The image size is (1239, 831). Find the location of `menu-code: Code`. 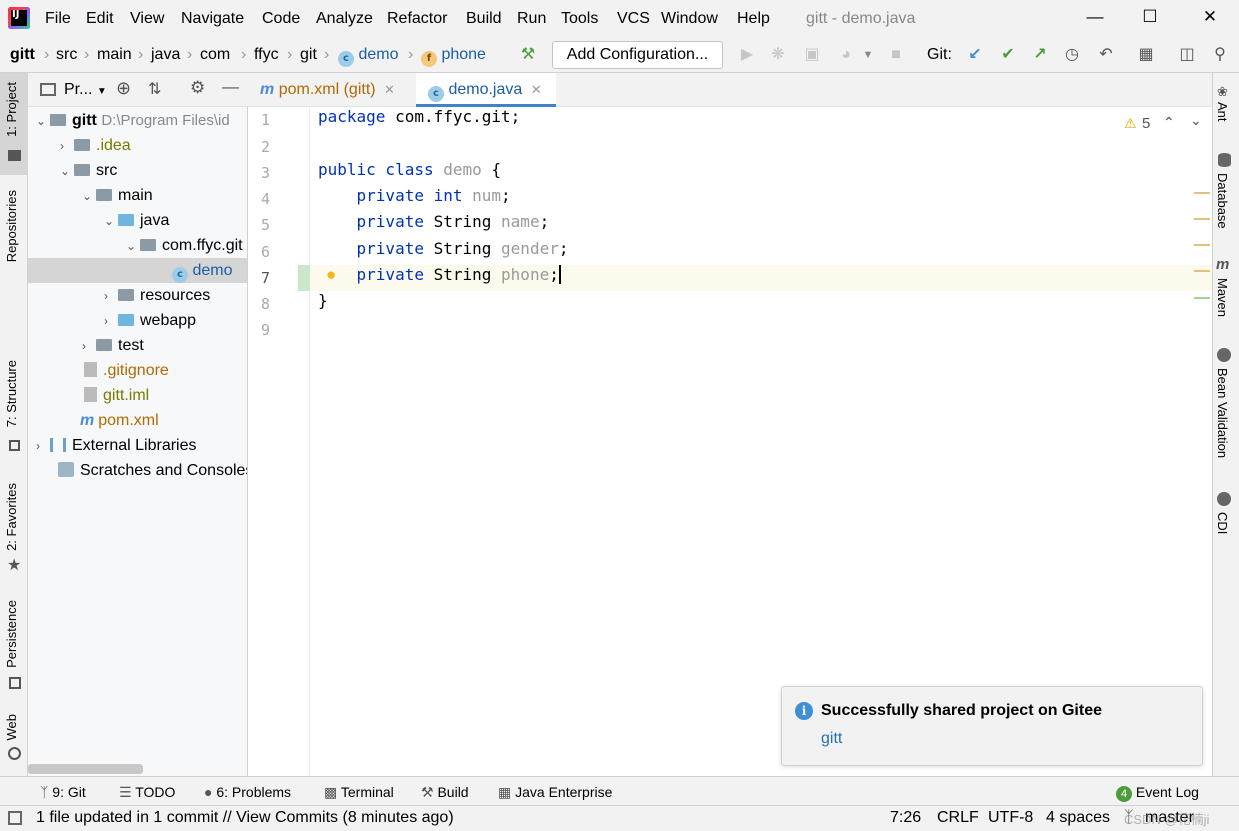

menu-code: Code is located at coordinates (281, 19).